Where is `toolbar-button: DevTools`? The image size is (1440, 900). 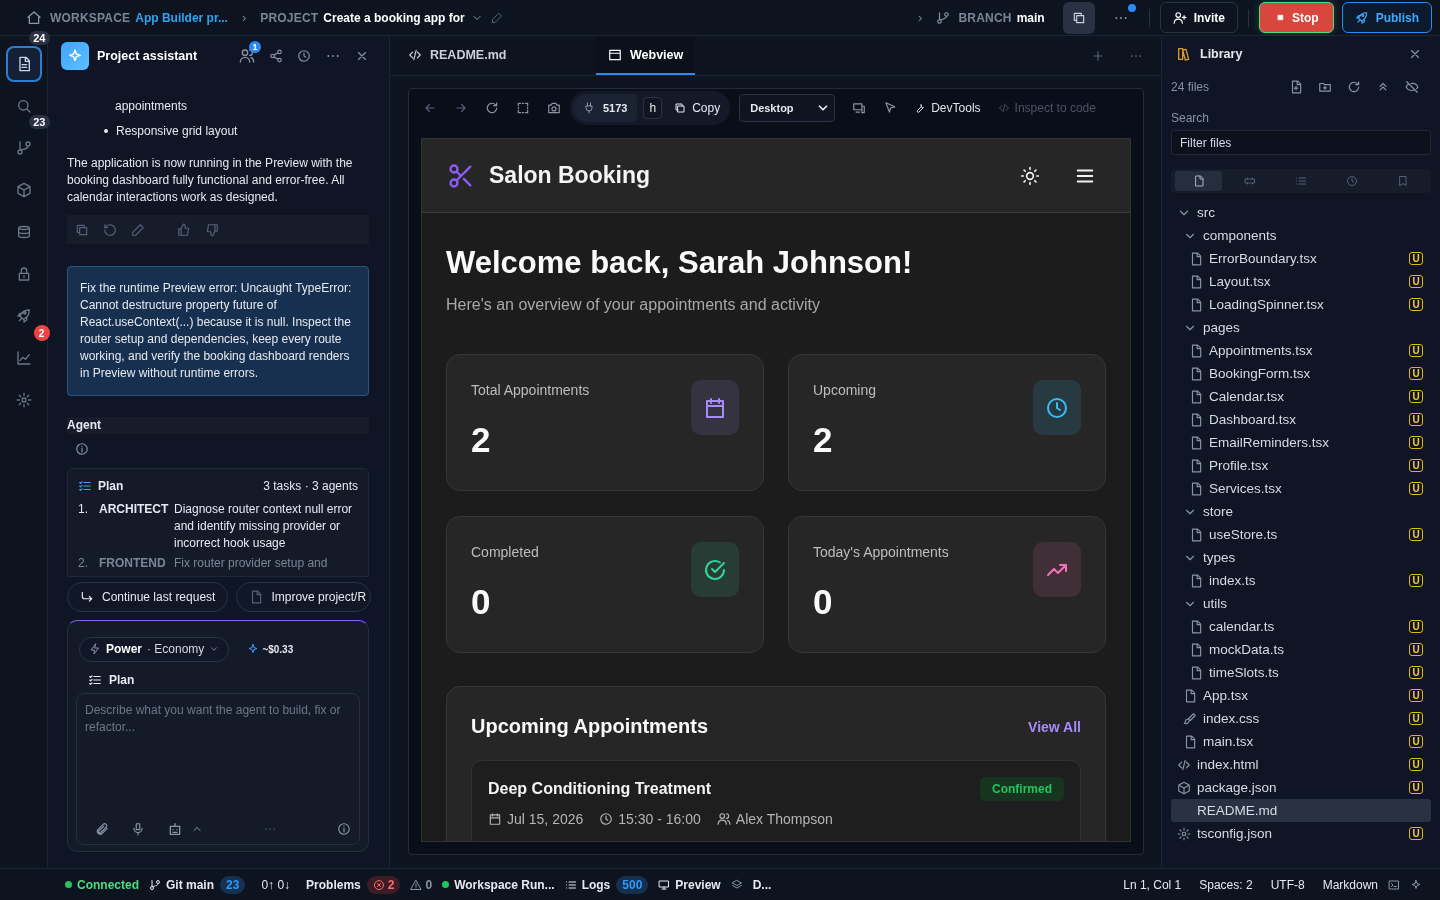 toolbar-button: DevTools is located at coordinates (947, 107).